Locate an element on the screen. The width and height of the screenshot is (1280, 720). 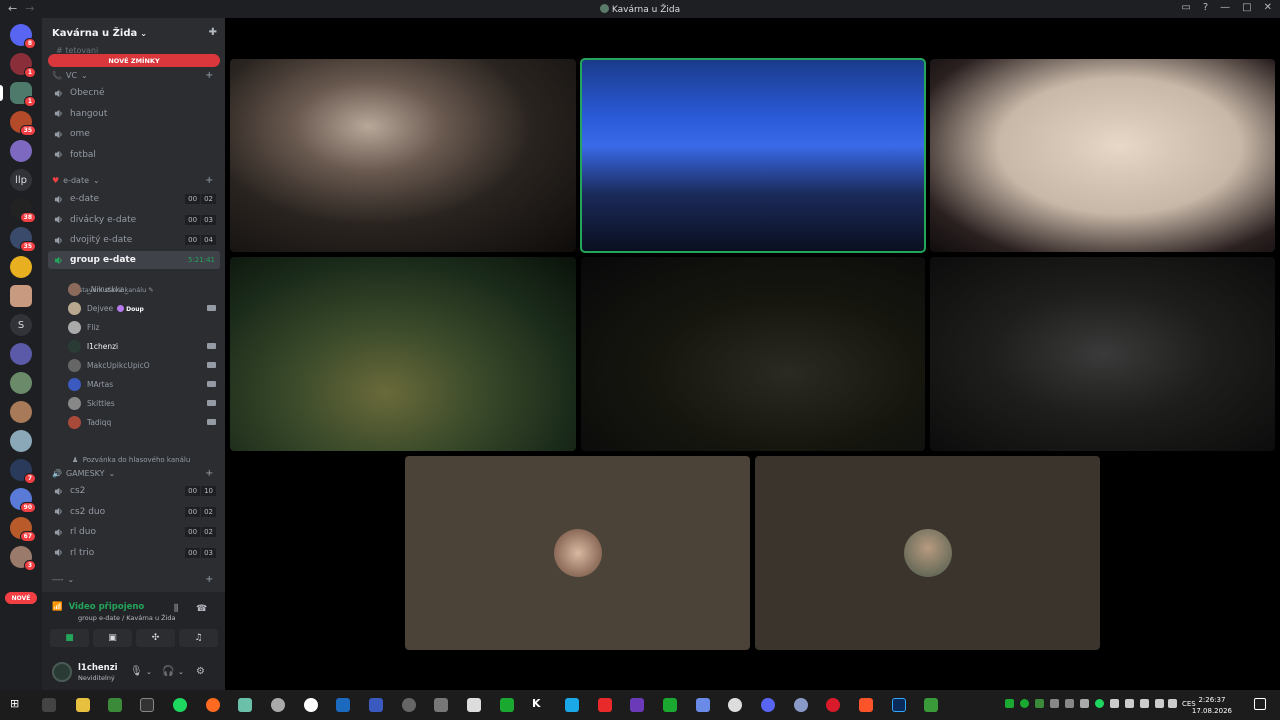
camera-off-tile is located at coordinates (577, 553).